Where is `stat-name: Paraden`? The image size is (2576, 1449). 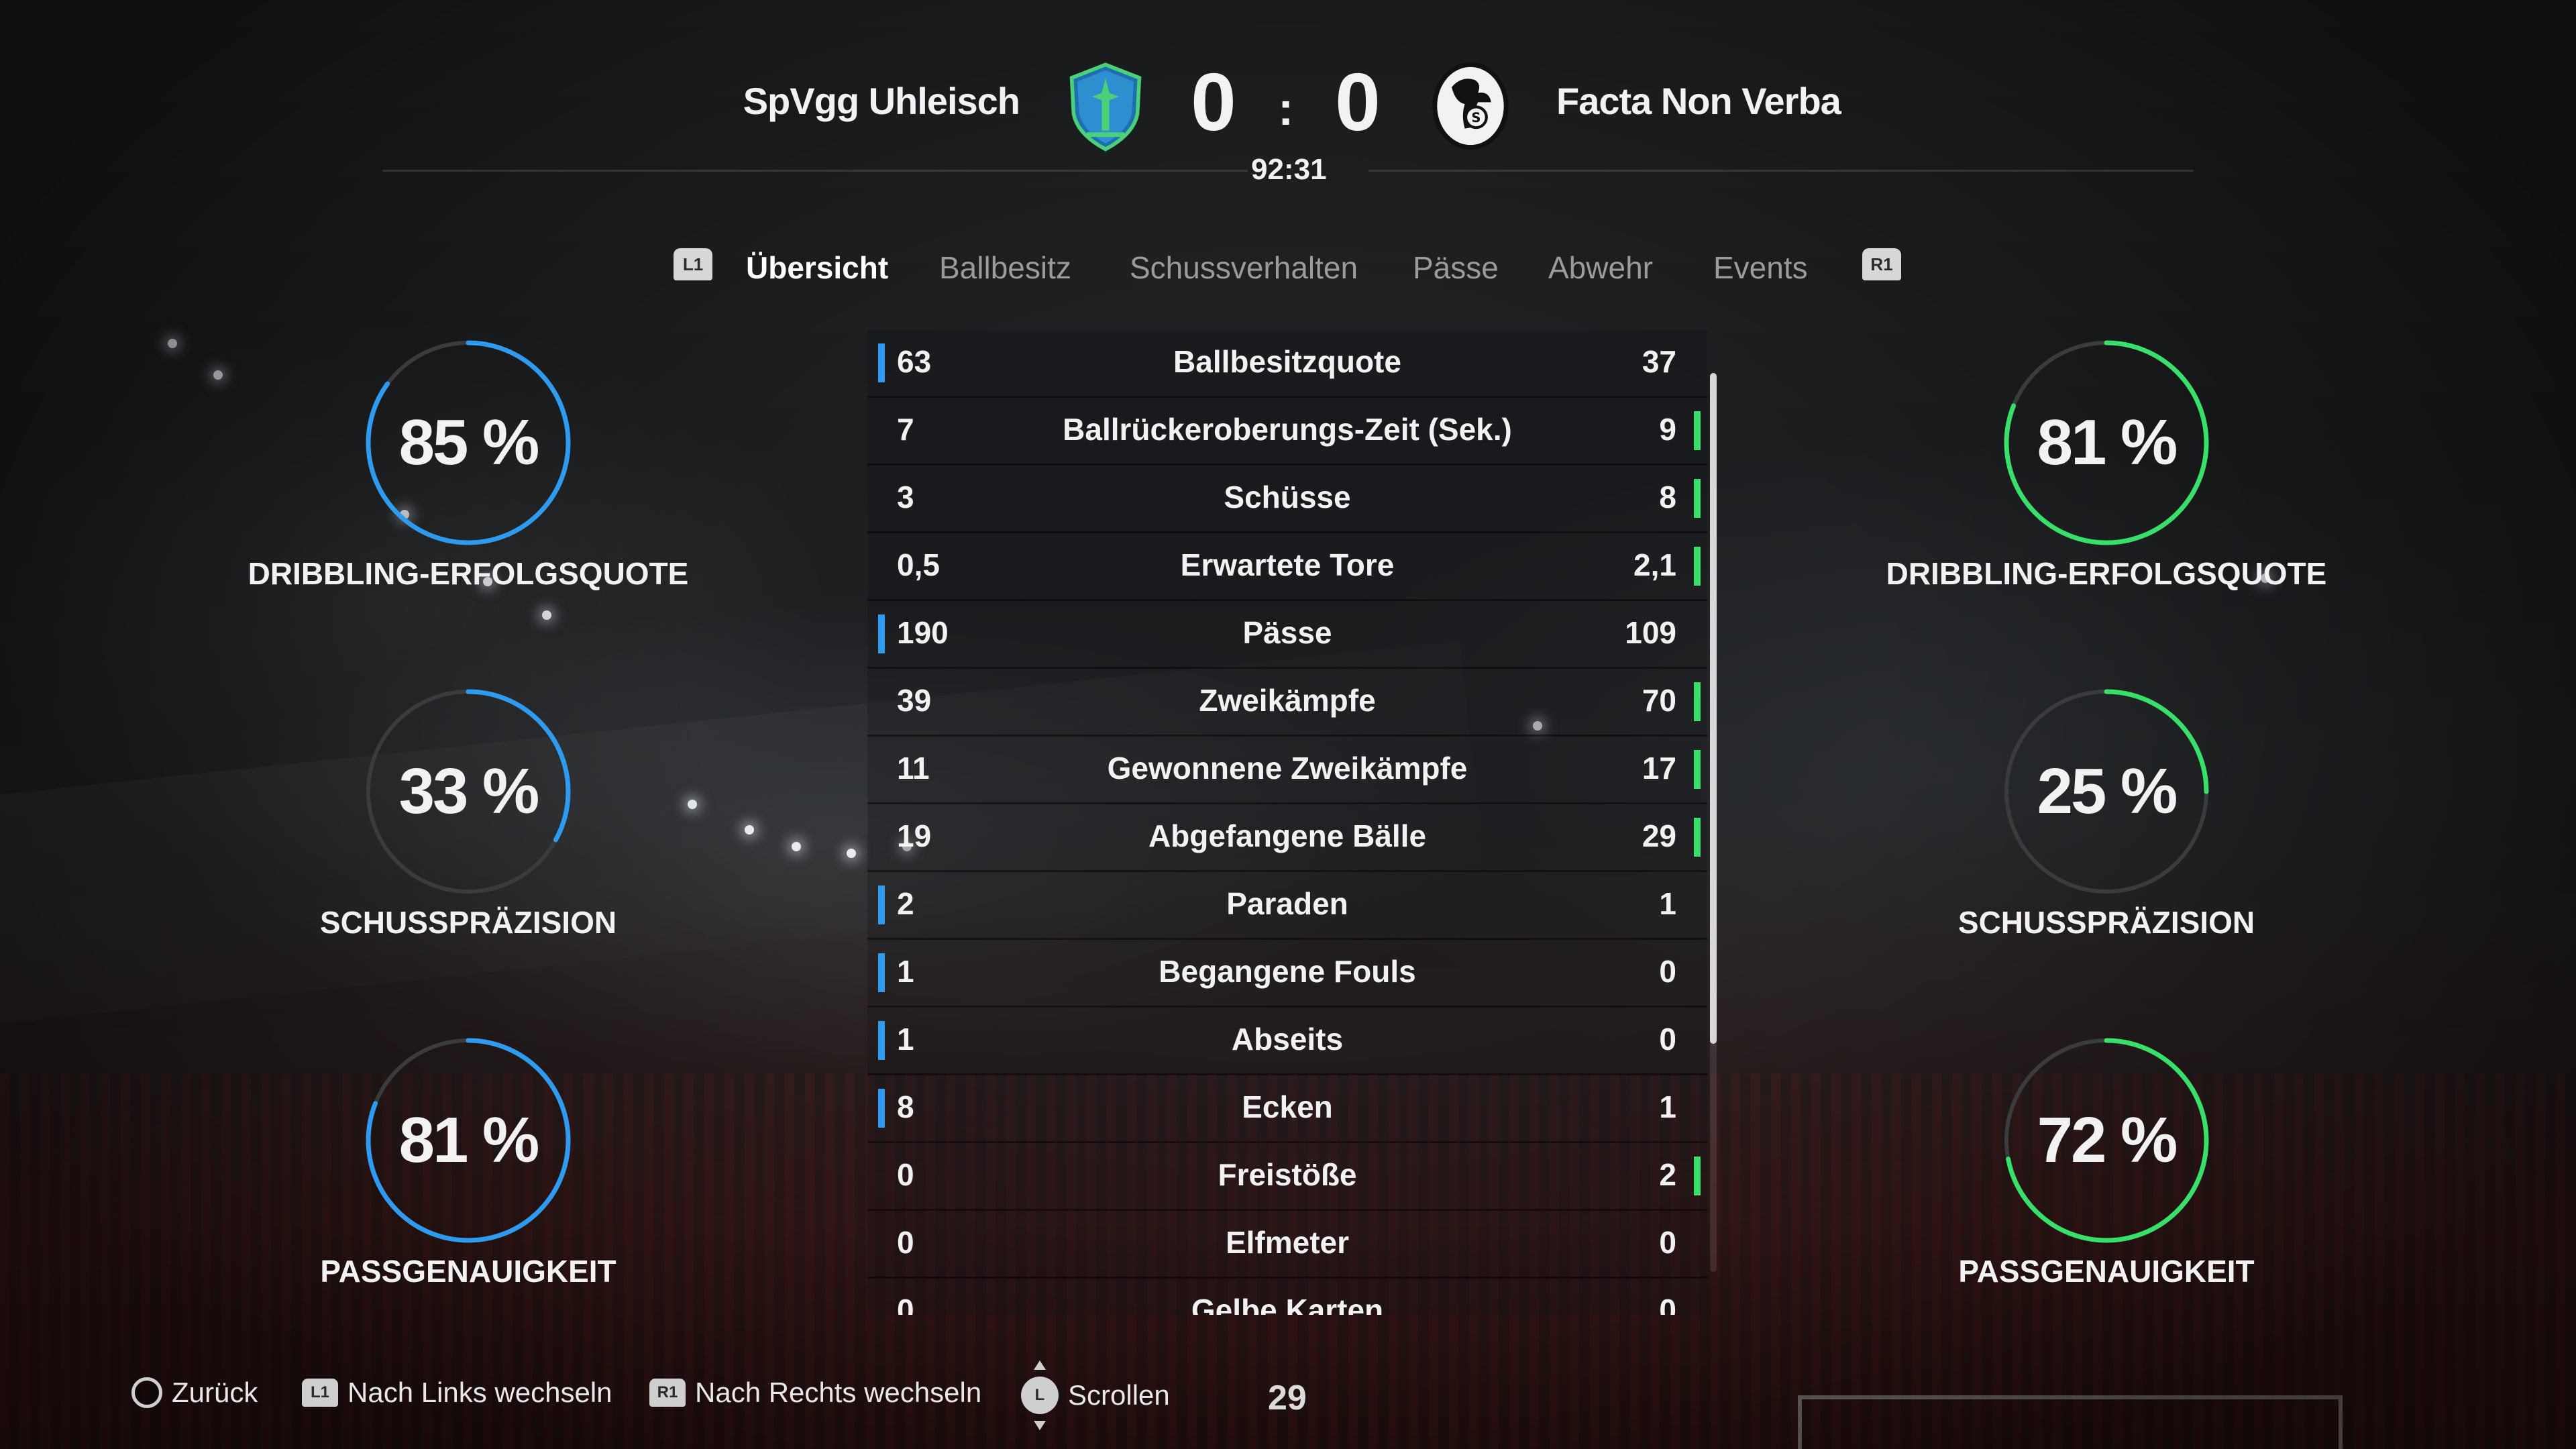
stat-name: Paraden is located at coordinates (1287, 903).